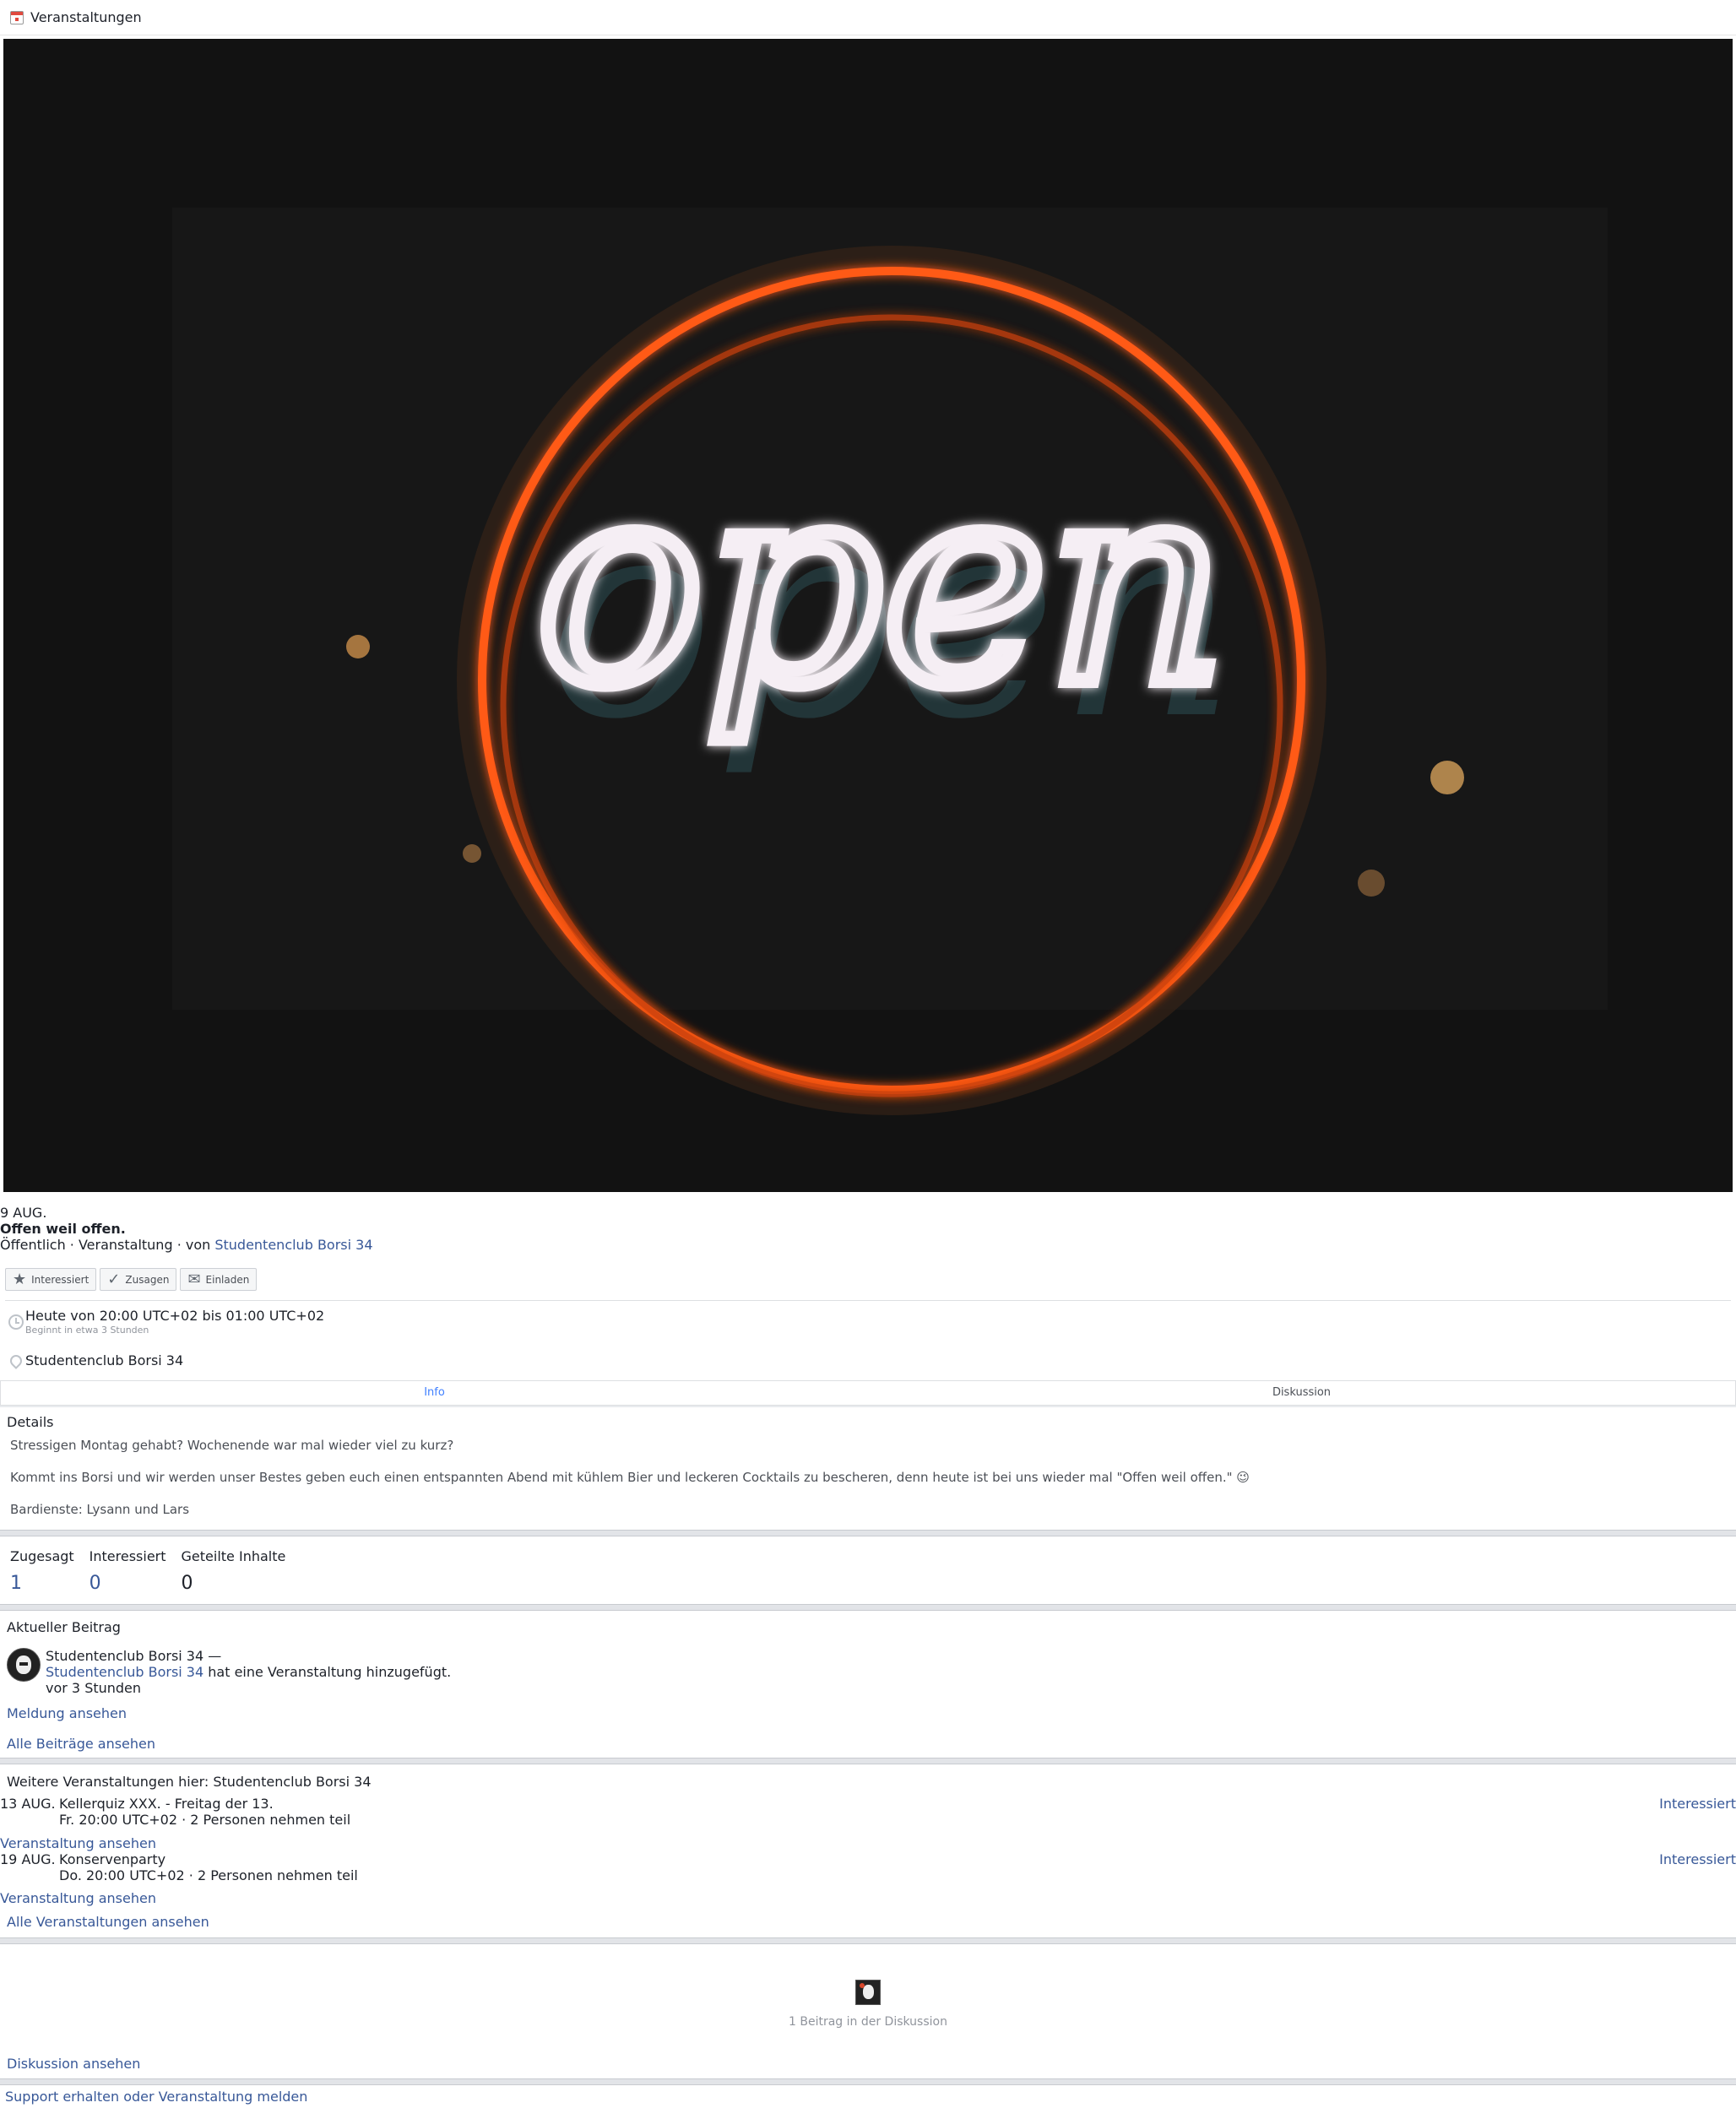 The width and height of the screenshot is (1736, 2108). I want to click on tab-info: Info, so click(434, 1393).